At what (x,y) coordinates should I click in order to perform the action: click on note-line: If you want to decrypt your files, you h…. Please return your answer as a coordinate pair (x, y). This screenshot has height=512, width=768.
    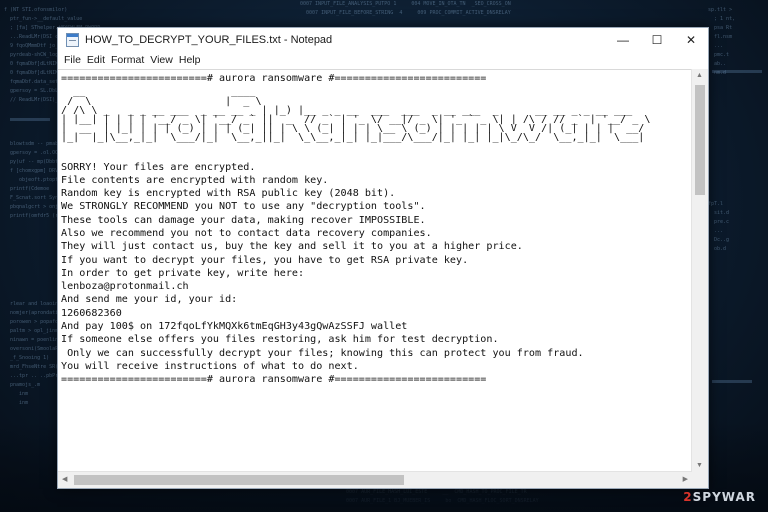
    Looking at the image, I should click on (265, 260).